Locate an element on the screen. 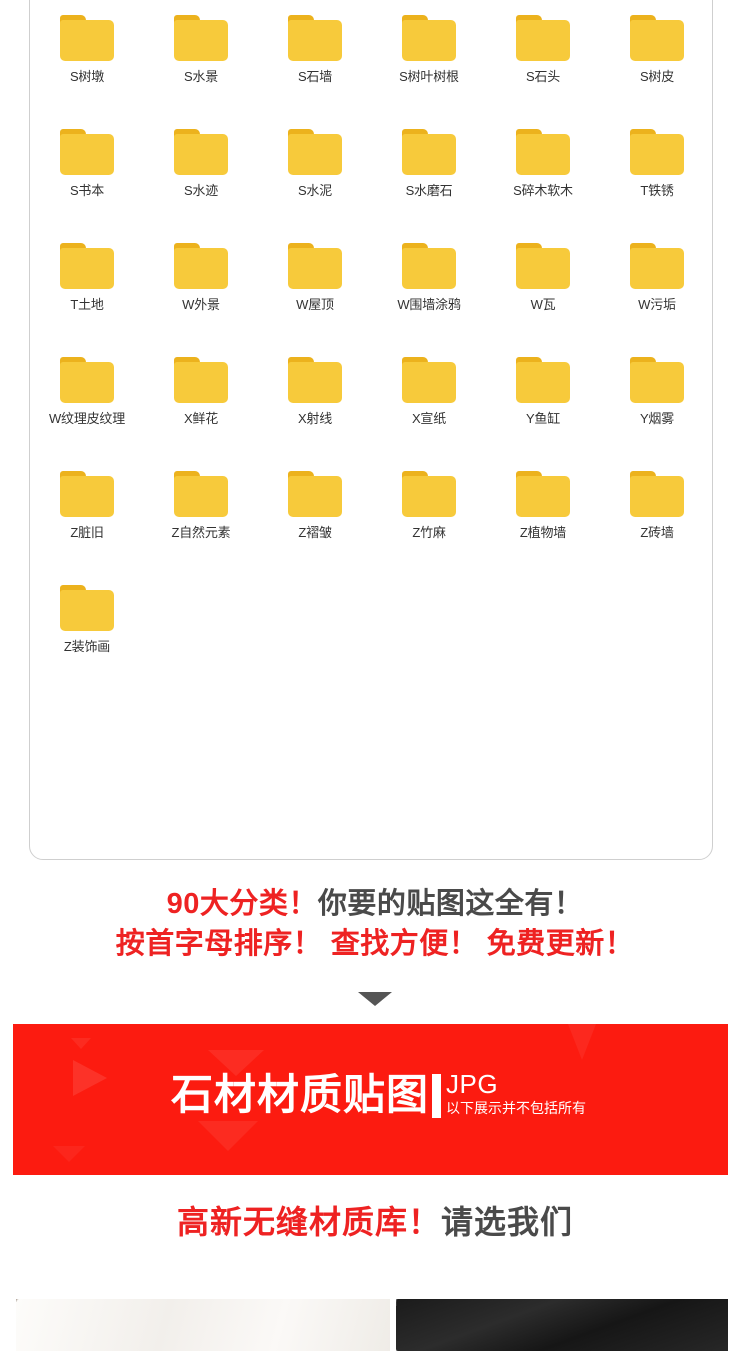  folder-item: W纹理皮纹理 is located at coordinates (87, 404).